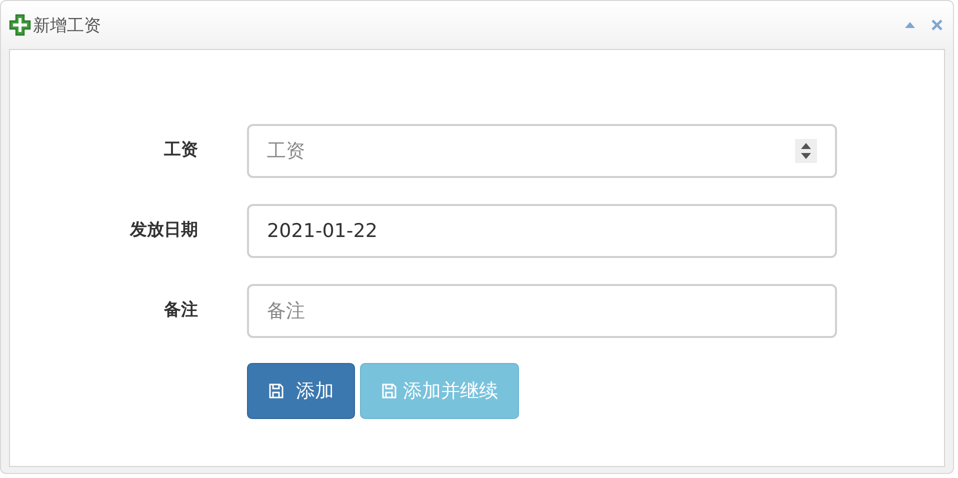 The height and width of the screenshot is (478, 958). I want to click on field-label: 发放日期, so click(163, 229).